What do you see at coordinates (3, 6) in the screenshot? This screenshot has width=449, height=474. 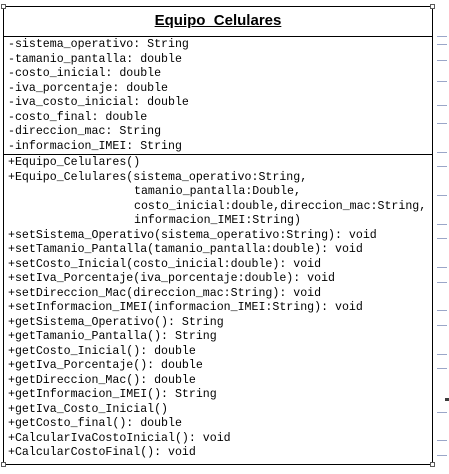 I see `resize-handle-top-left` at bounding box center [3, 6].